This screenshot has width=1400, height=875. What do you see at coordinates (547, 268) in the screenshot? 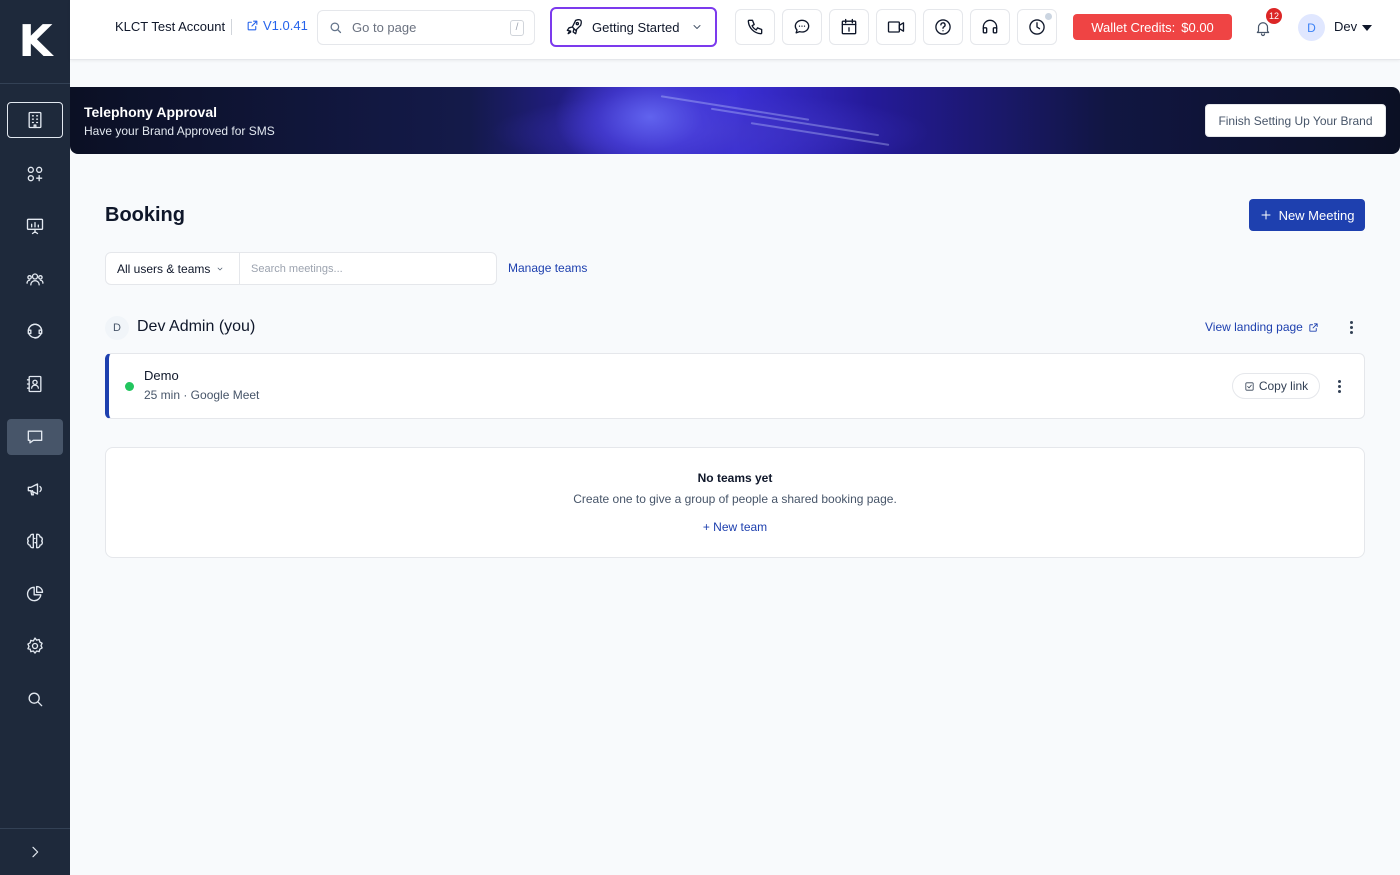
I see `manage-teams-link: Manage teams` at bounding box center [547, 268].